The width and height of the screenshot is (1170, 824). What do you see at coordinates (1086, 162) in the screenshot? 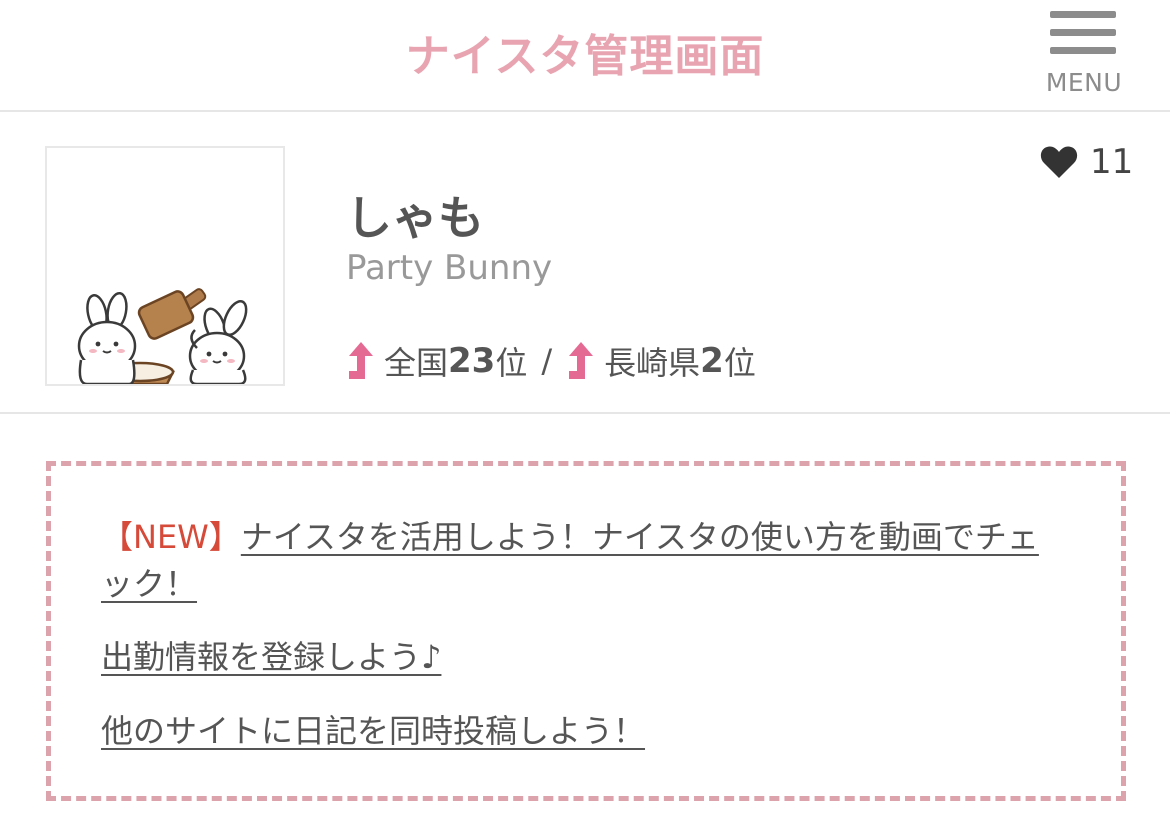
I see `like-counter: 11` at bounding box center [1086, 162].